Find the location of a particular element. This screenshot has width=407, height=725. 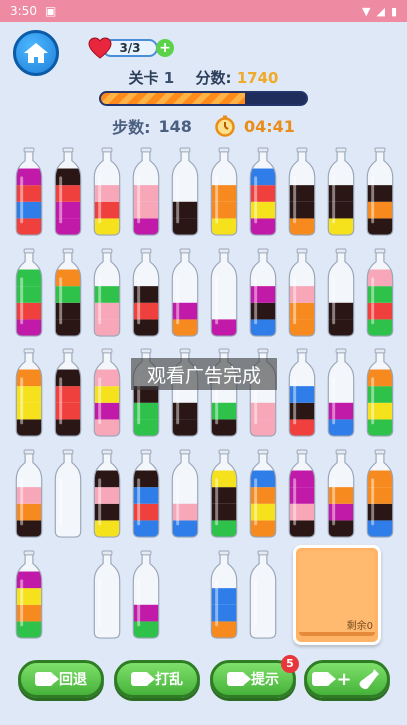

undo-button: 回退 is located at coordinates (61, 679).